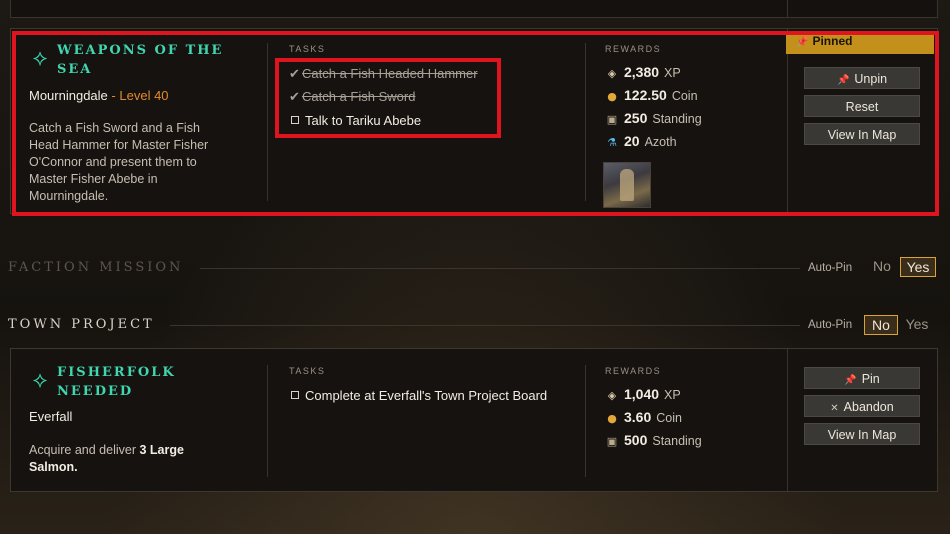 This screenshot has height=534, width=950. What do you see at coordinates (787, 8) in the screenshot?
I see `card-divider` at bounding box center [787, 8].